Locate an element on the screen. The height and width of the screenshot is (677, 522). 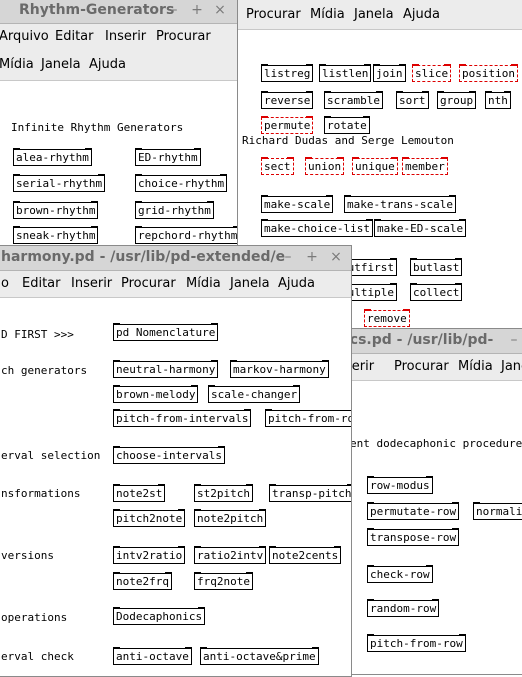
object-box: anti-octave is located at coordinates (152, 656).